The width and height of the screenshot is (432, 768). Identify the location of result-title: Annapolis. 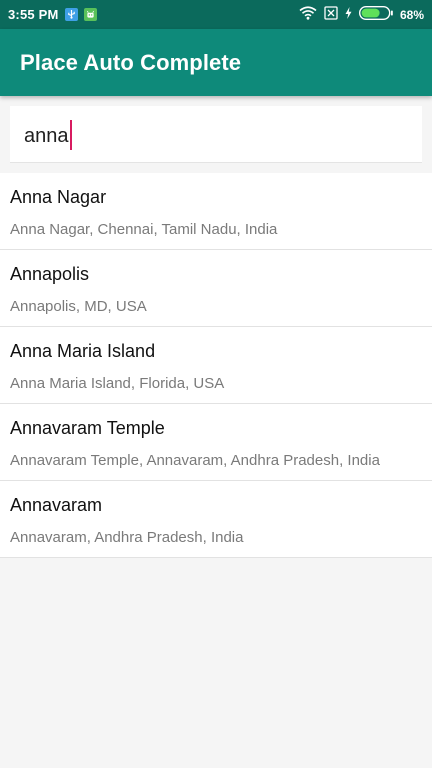
(50, 274).